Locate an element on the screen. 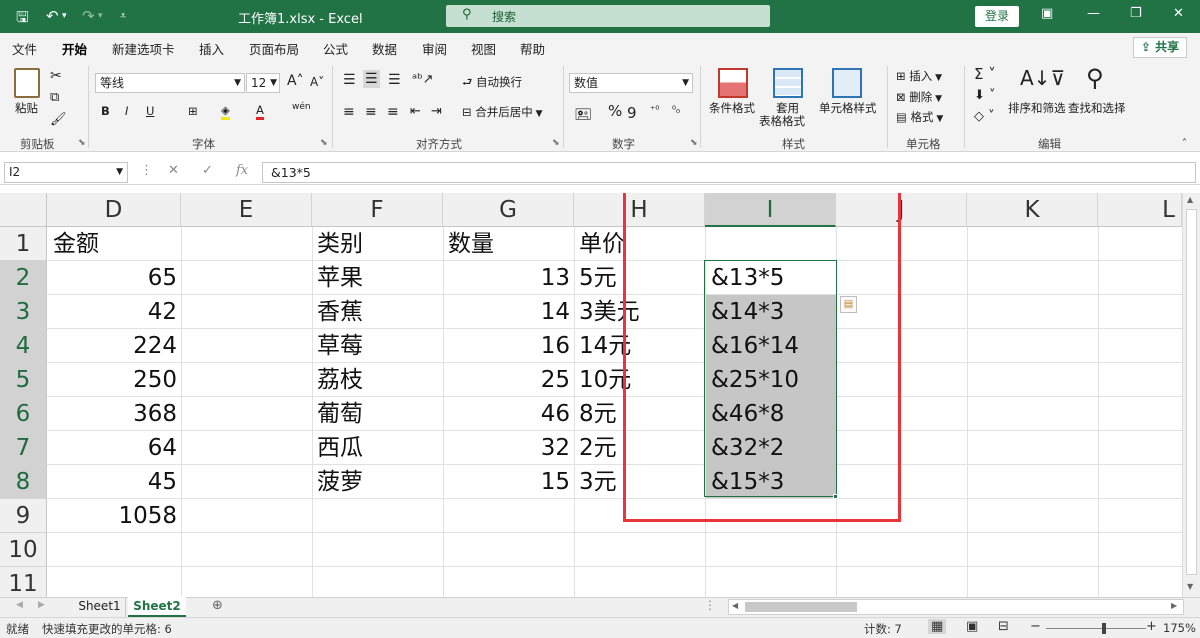  conditional-format-icon is located at coordinates (733, 83).